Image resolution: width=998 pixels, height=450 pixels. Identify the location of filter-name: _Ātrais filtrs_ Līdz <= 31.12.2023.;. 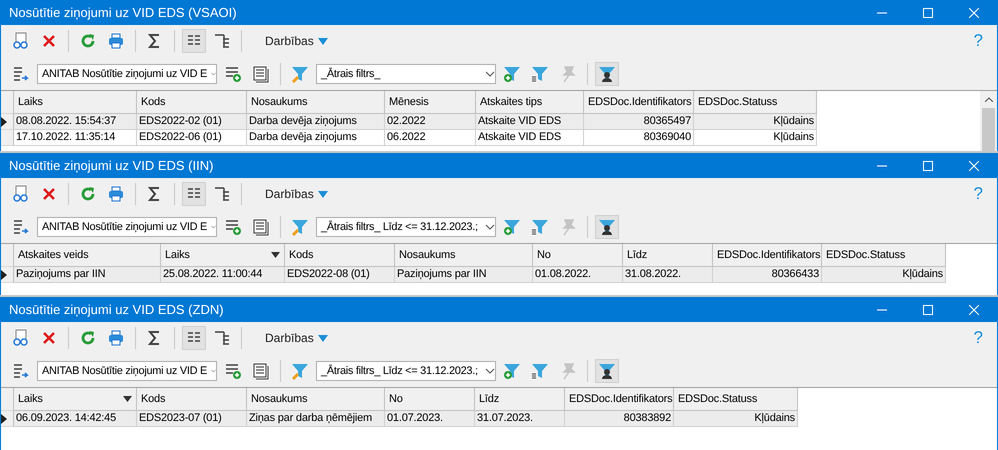
(400, 370).